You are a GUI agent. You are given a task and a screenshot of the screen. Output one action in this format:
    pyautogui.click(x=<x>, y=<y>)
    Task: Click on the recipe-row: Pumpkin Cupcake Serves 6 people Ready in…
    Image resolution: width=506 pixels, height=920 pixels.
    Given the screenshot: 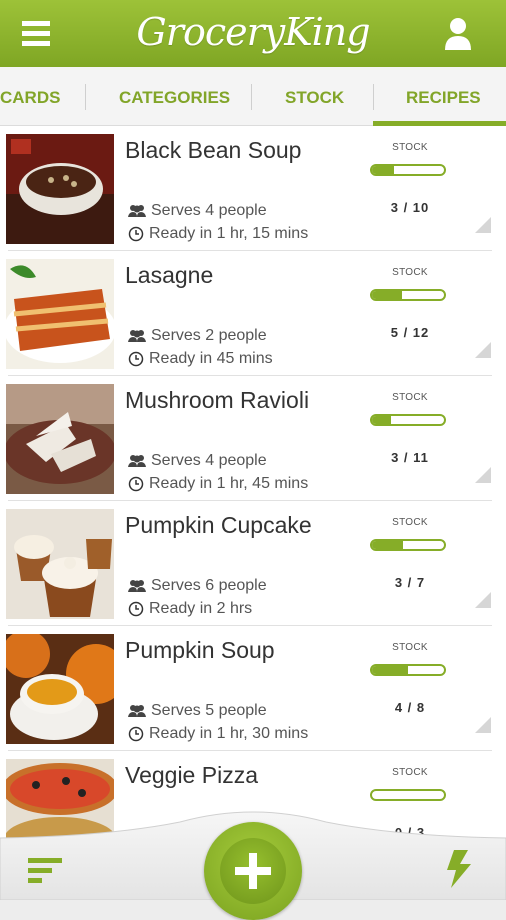 What is the action you would take?
    pyautogui.click(x=253, y=563)
    